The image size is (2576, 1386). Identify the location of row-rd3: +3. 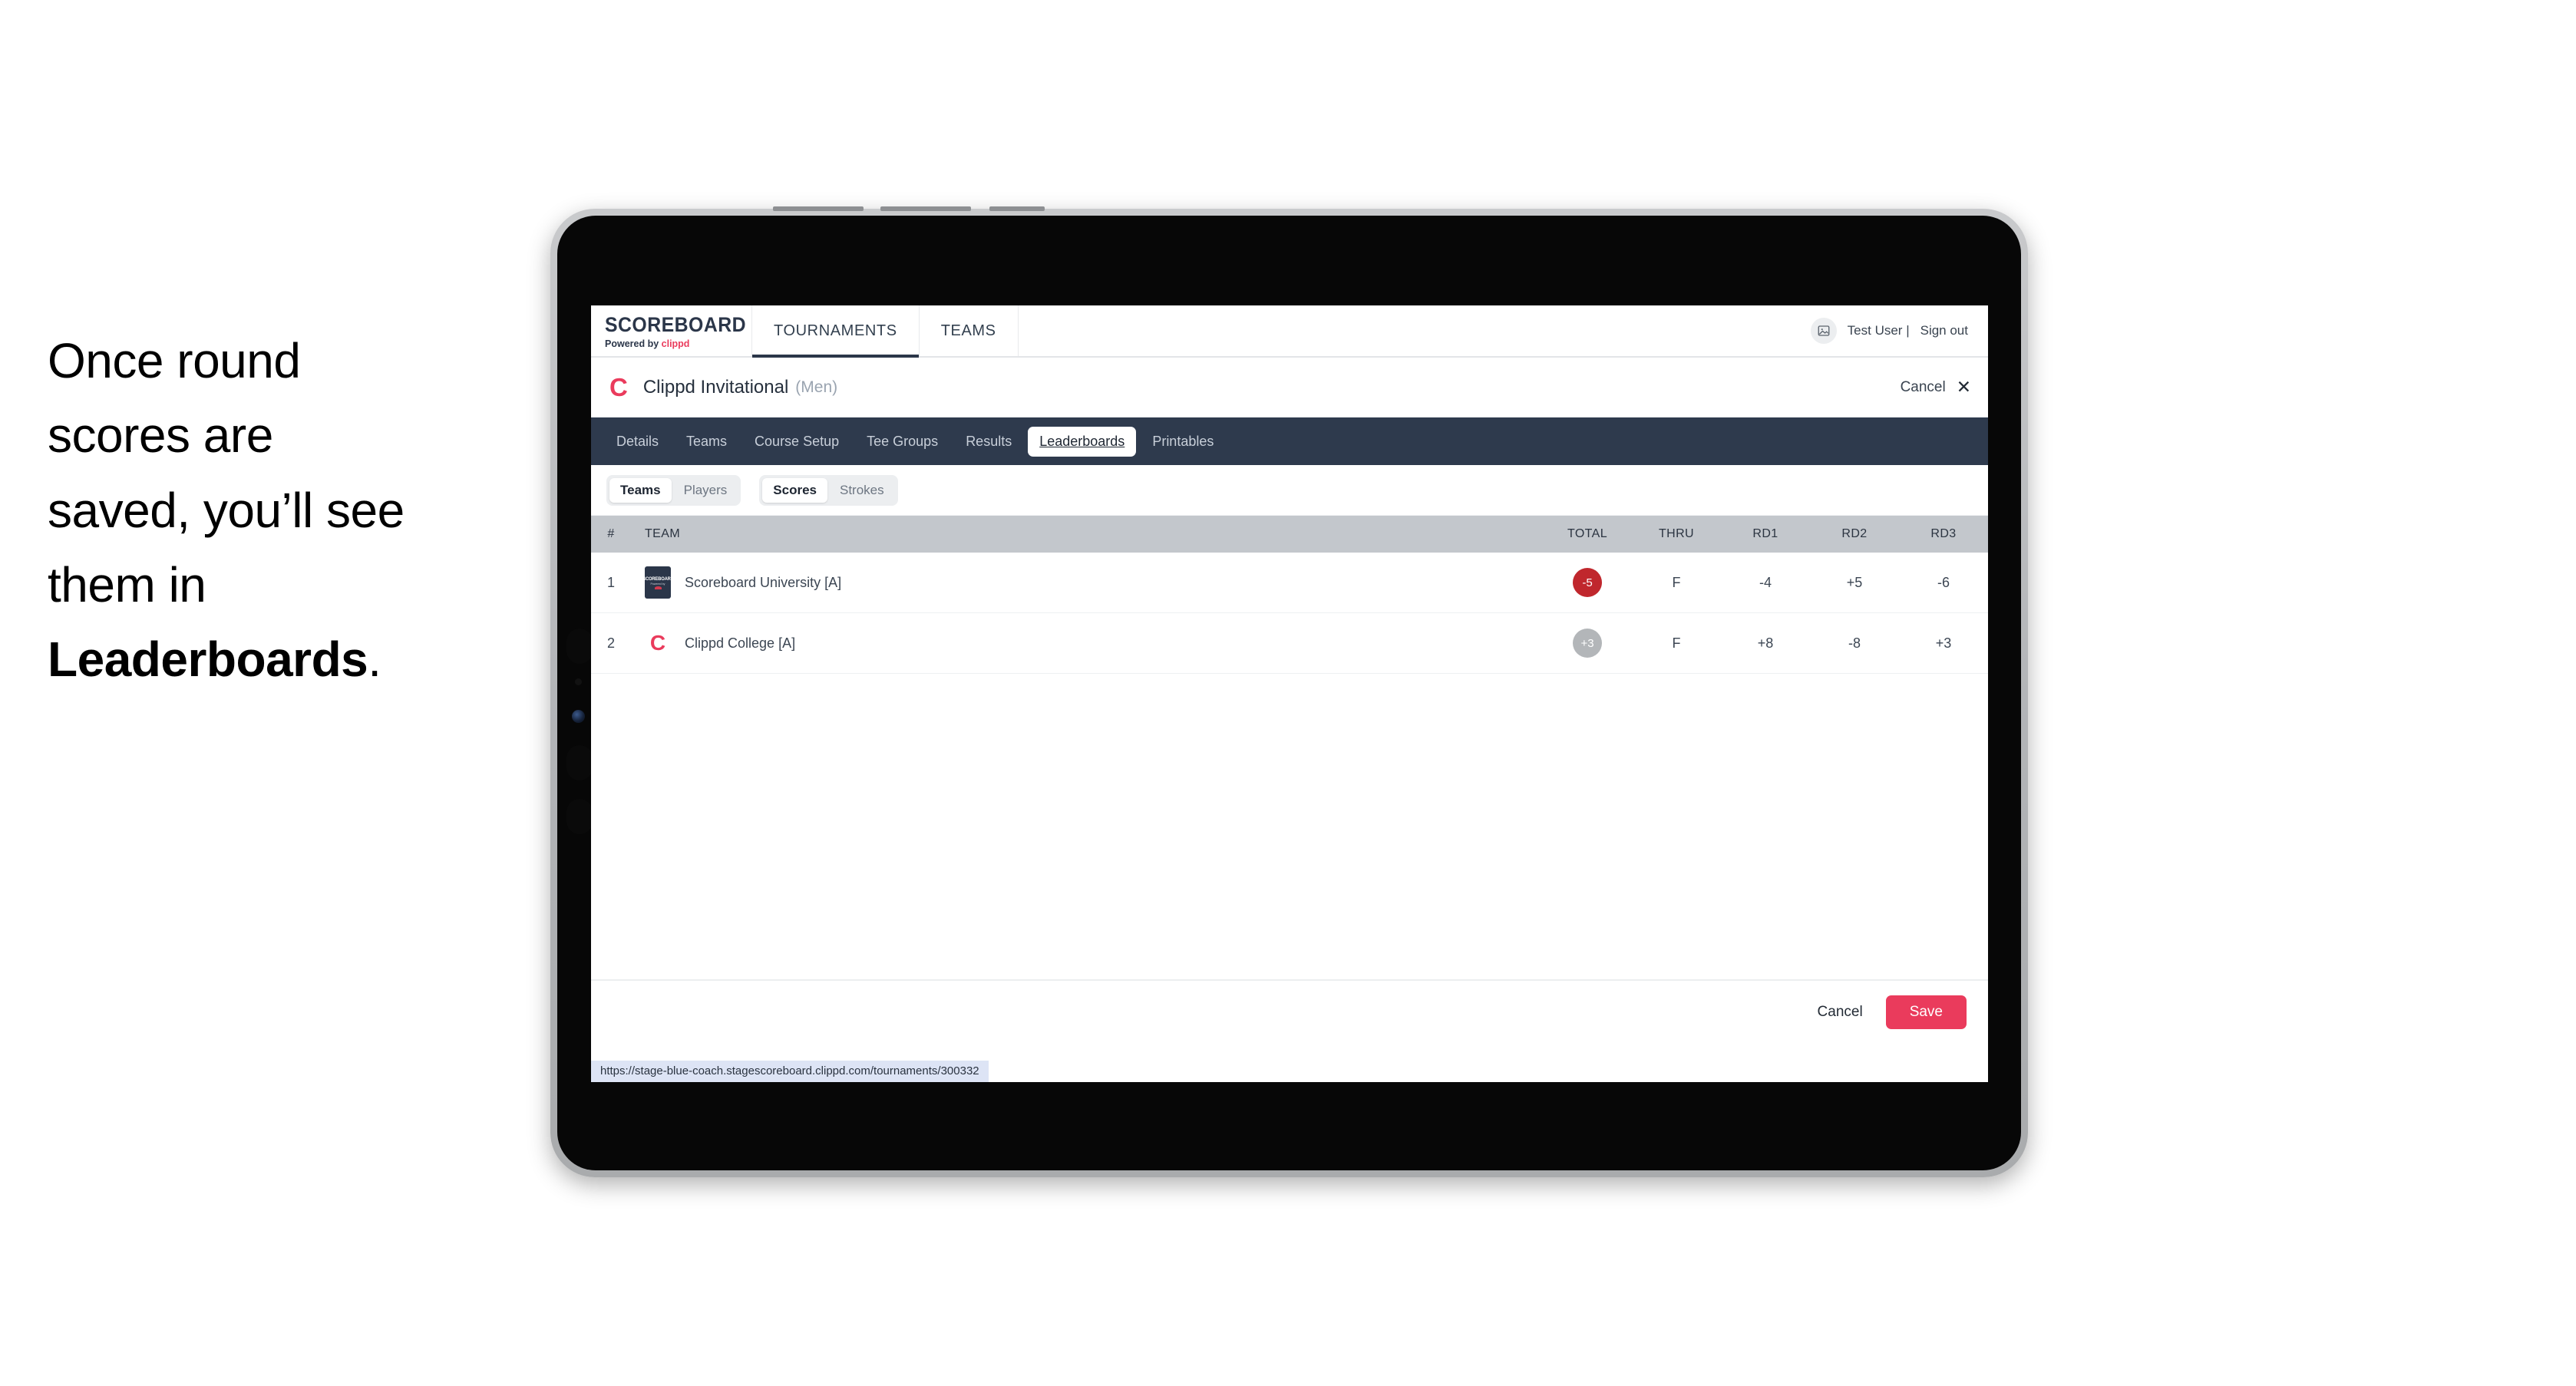
(1943, 643).